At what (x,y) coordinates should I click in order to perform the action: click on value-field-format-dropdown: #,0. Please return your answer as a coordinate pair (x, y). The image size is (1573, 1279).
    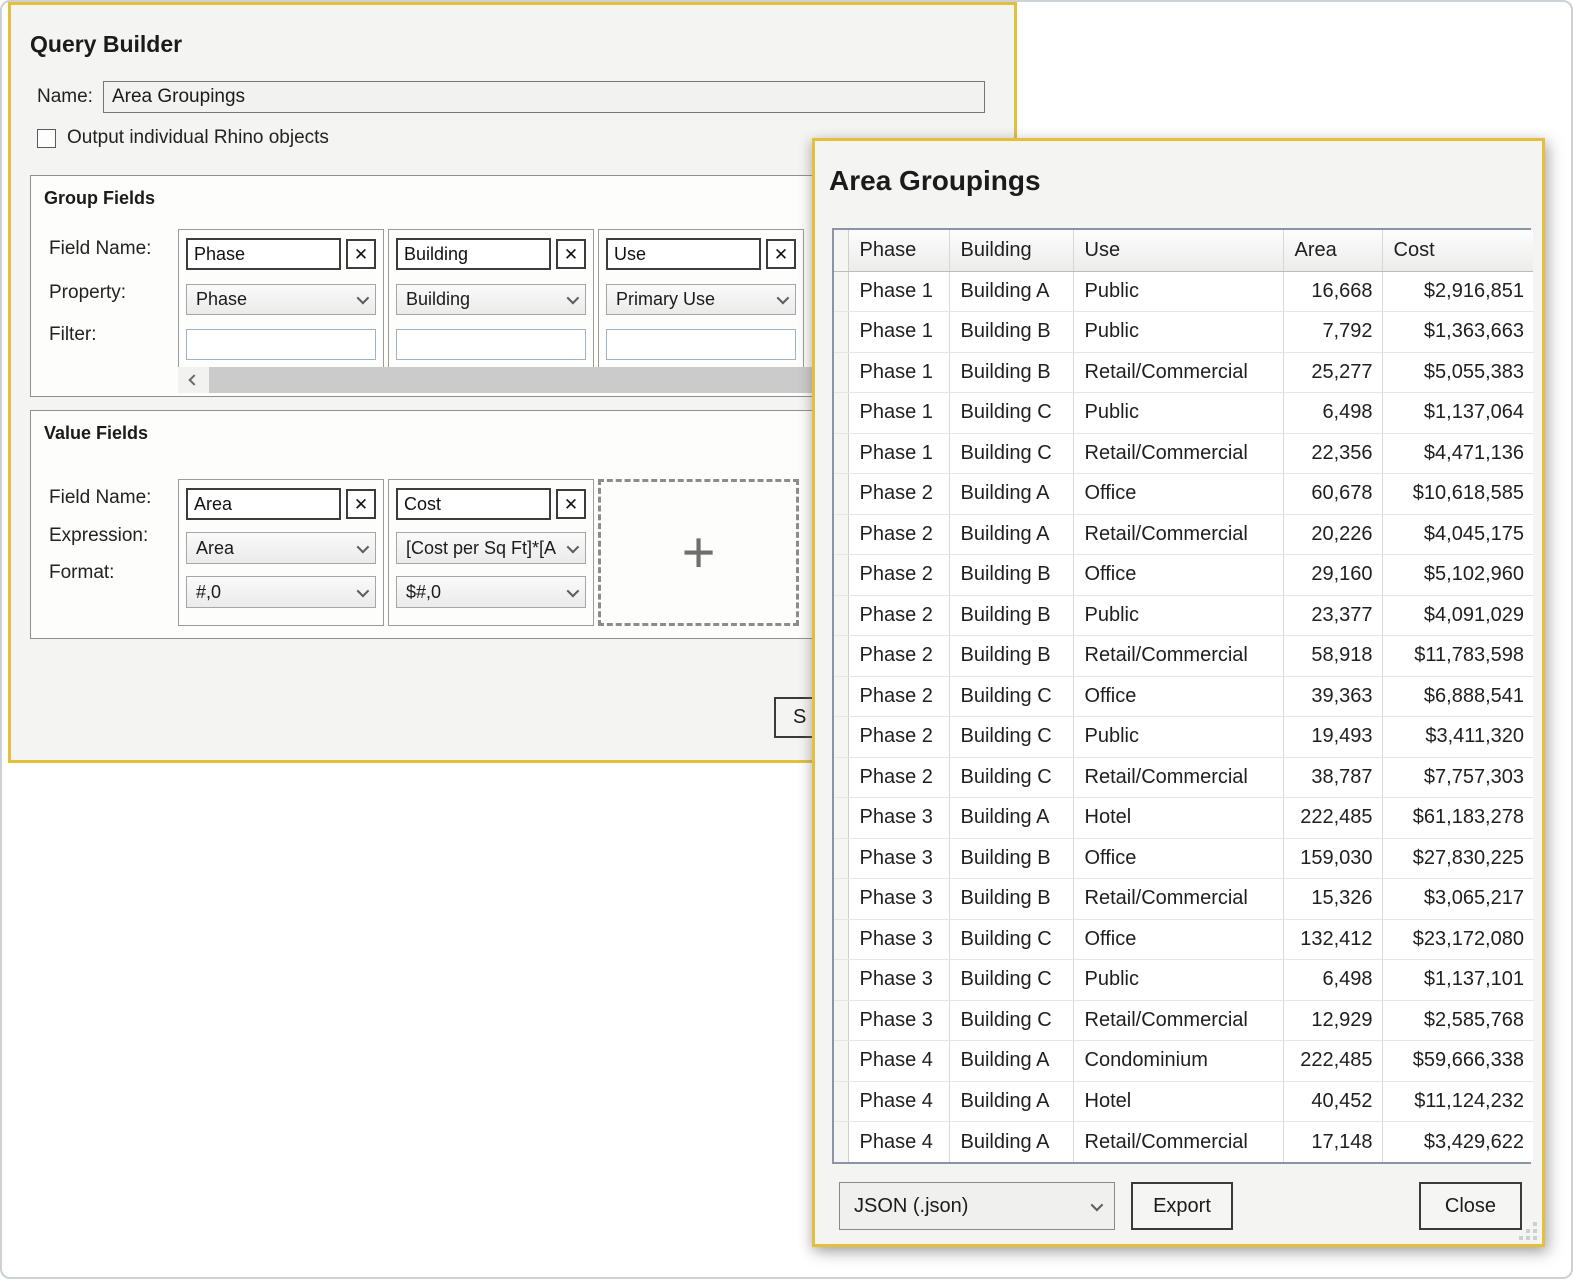
    Looking at the image, I should click on (281, 592).